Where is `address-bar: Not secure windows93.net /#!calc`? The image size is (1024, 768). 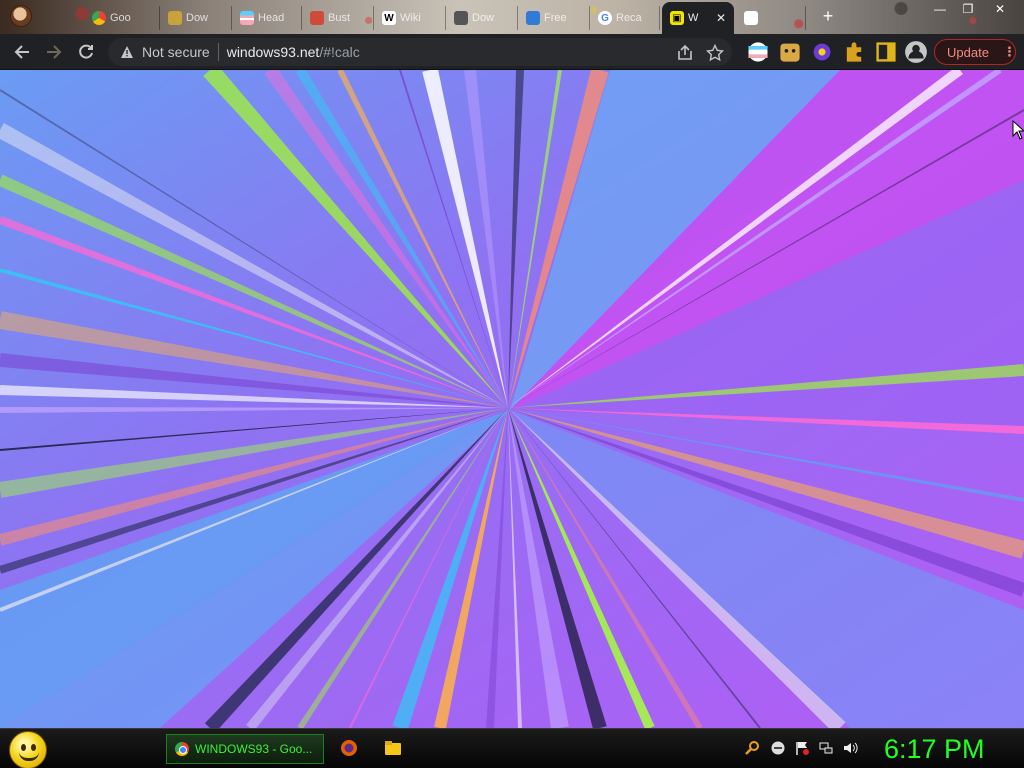
address-bar: Not secure windows93.net /#!calc is located at coordinates (420, 52).